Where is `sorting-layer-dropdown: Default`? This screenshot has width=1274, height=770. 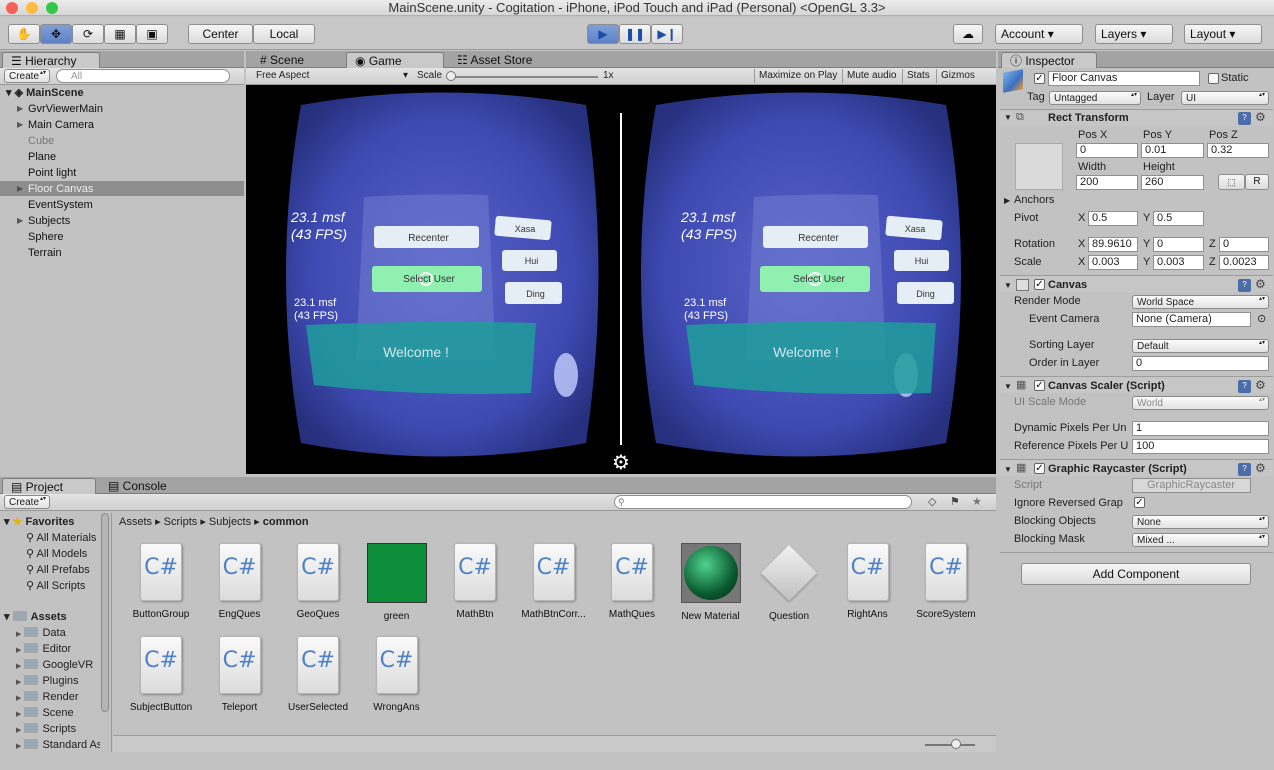 sorting-layer-dropdown: Default is located at coordinates (1200, 346).